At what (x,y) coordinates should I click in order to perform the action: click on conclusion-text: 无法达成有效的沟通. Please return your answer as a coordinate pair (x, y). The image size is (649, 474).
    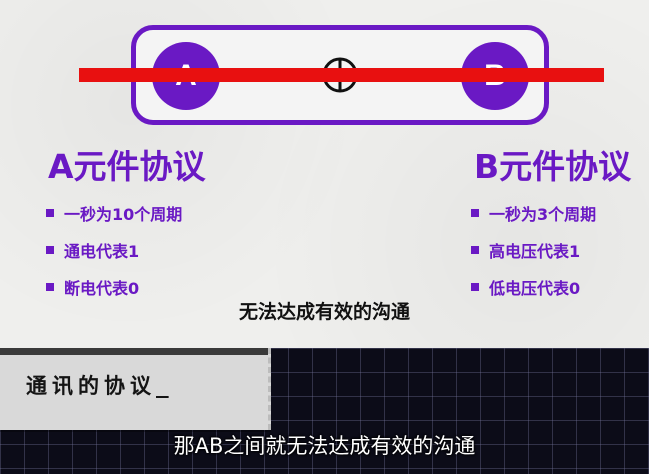
    Looking at the image, I should click on (324, 312).